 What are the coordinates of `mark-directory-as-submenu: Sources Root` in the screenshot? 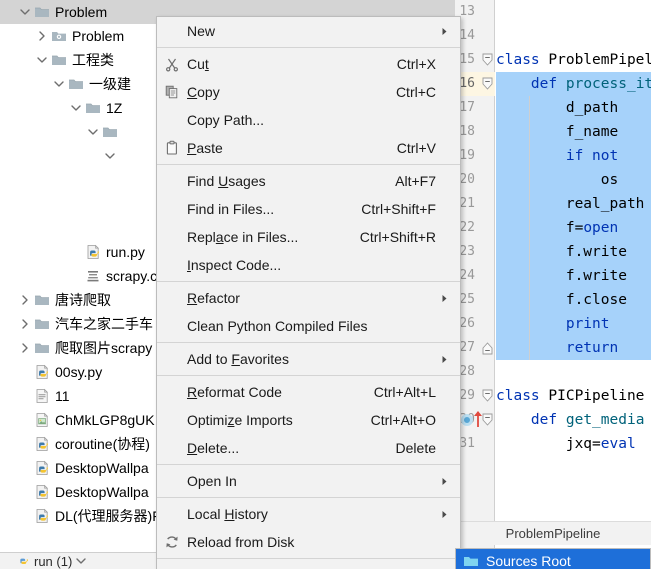 It's located at (553, 558).